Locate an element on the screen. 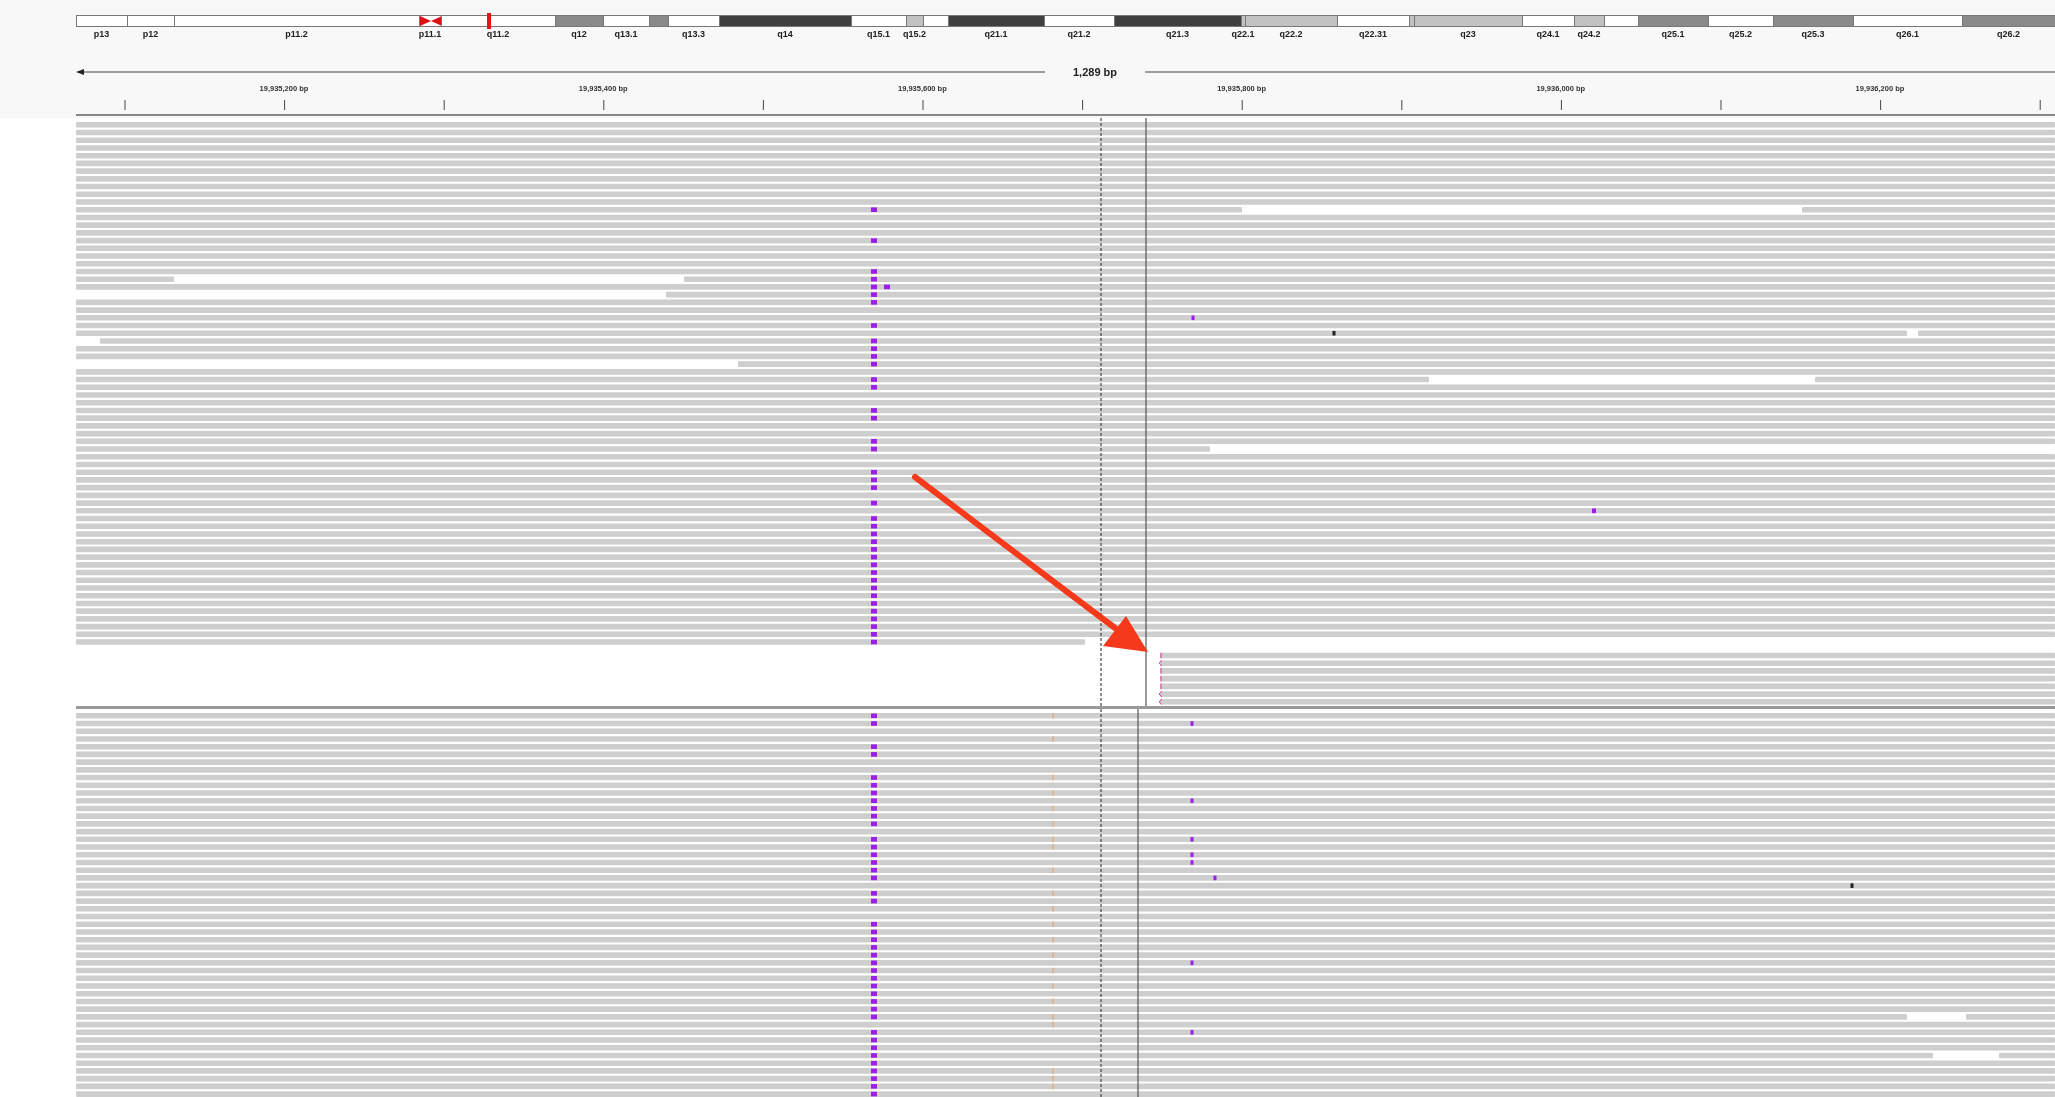 Image resolution: width=2055 pixels, height=1097 pixels. band-label: q24.1 is located at coordinates (1548, 34).